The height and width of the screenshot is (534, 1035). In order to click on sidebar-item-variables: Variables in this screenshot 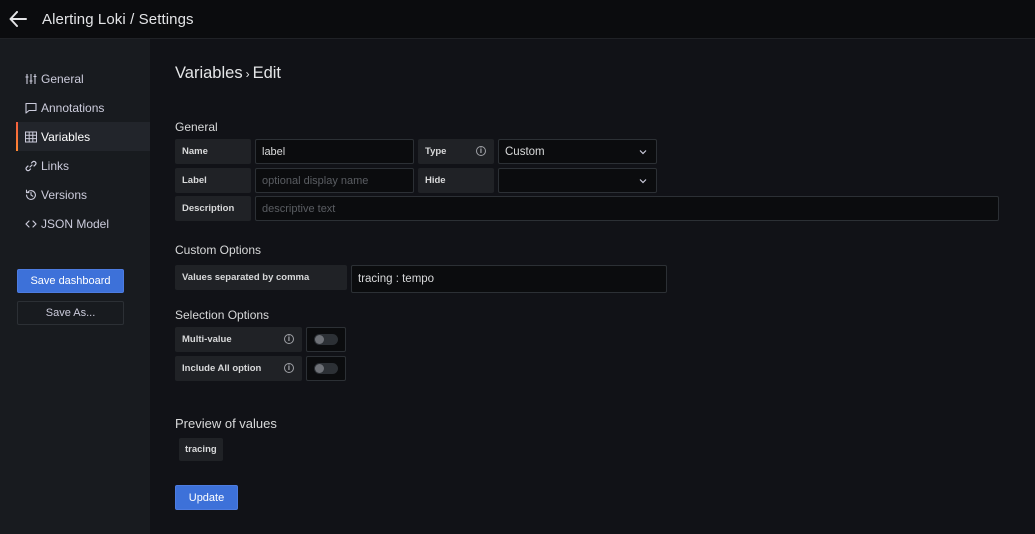, I will do `click(83, 136)`.